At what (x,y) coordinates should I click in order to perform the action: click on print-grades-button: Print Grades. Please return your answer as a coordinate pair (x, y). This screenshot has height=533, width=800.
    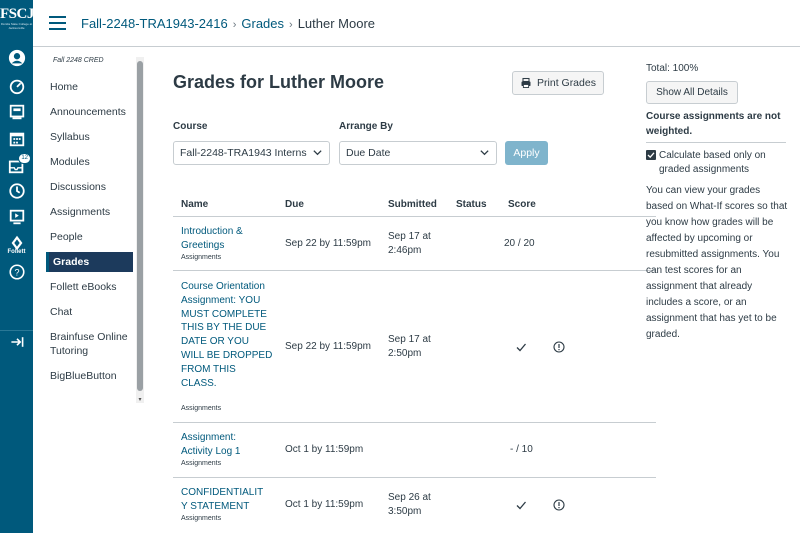
    Looking at the image, I should click on (558, 83).